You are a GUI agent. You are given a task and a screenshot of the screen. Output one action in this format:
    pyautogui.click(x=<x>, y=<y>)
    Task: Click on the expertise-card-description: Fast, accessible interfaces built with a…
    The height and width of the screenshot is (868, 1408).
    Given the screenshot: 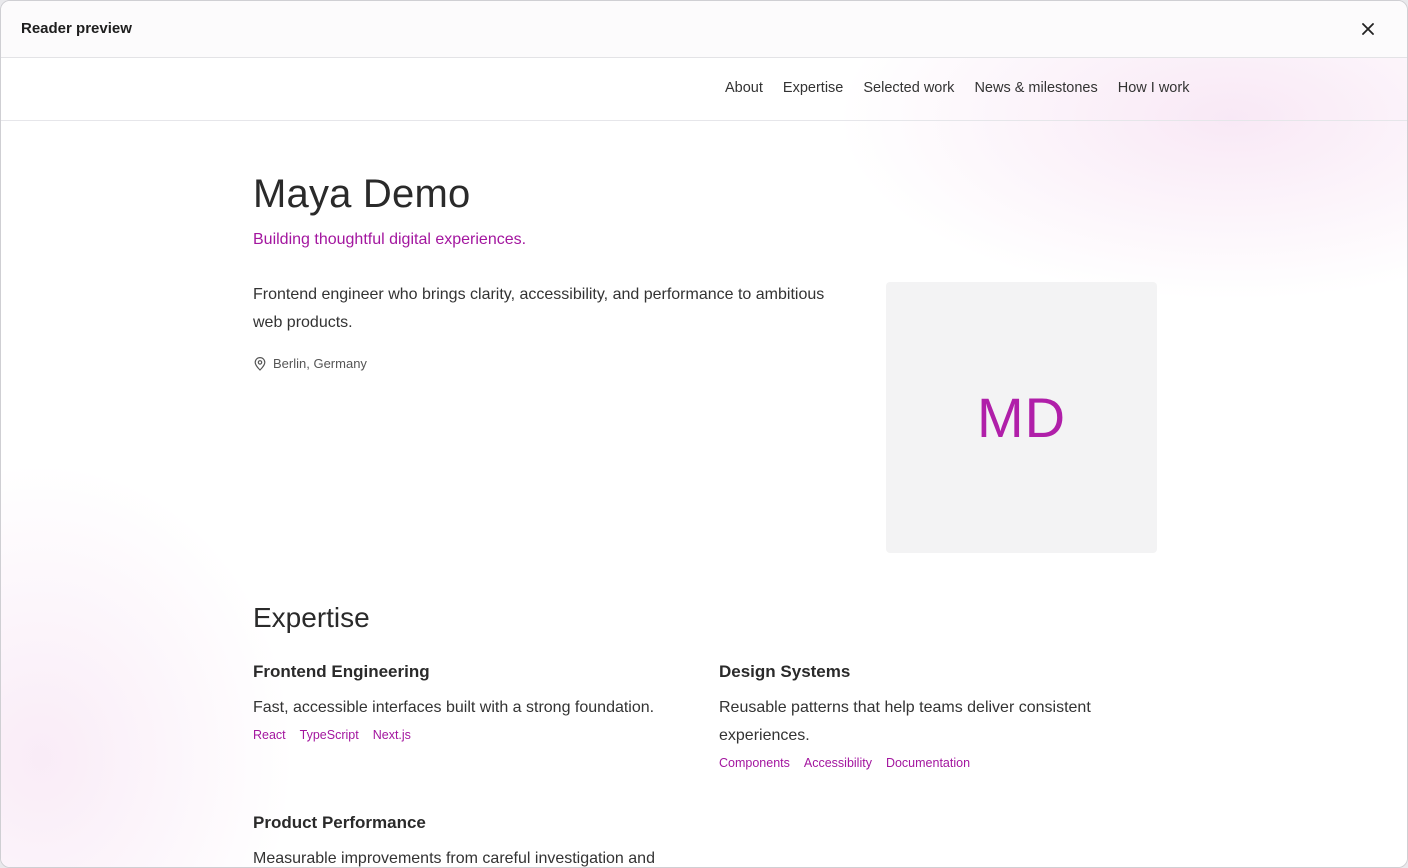 What is the action you would take?
    pyautogui.click(x=454, y=707)
    